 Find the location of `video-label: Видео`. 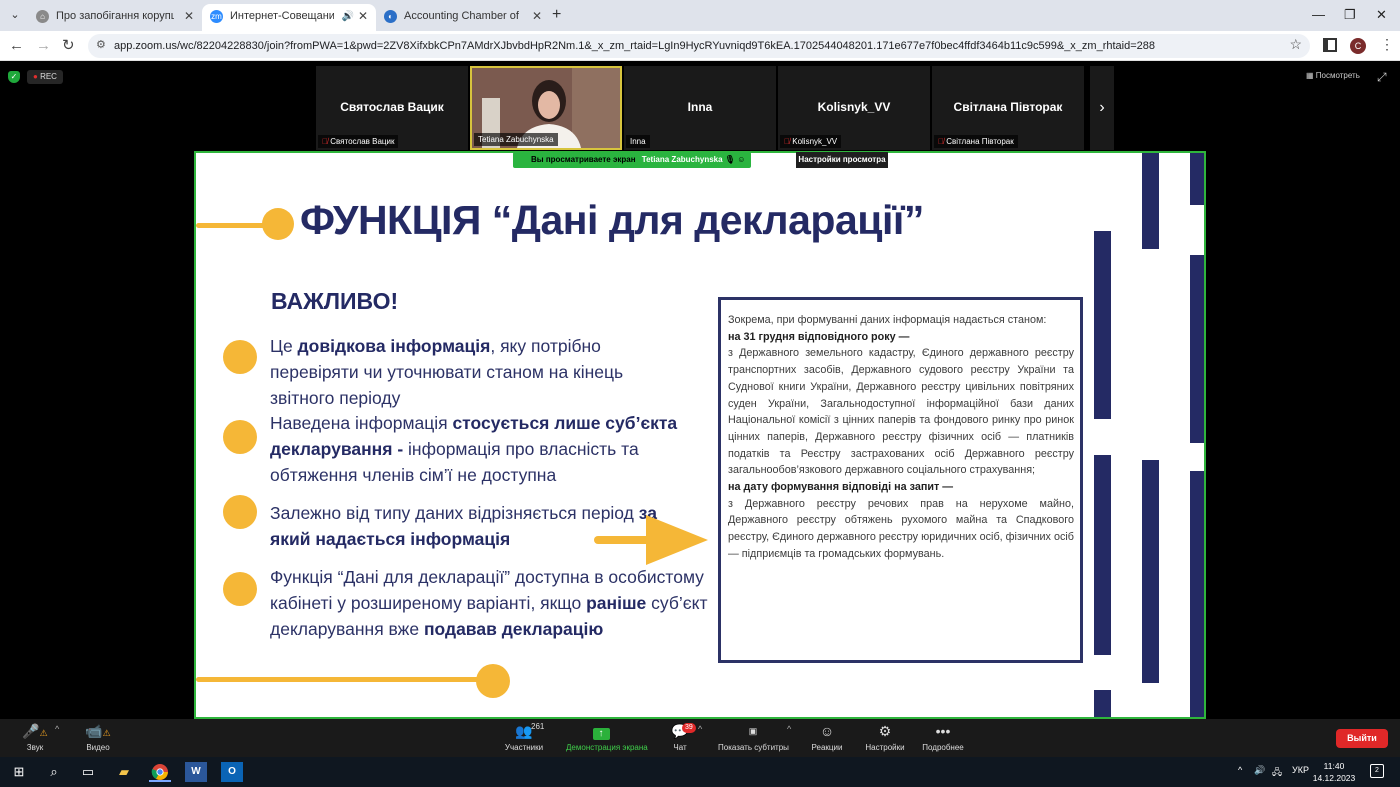

video-label: Видео is located at coordinates (98, 747).